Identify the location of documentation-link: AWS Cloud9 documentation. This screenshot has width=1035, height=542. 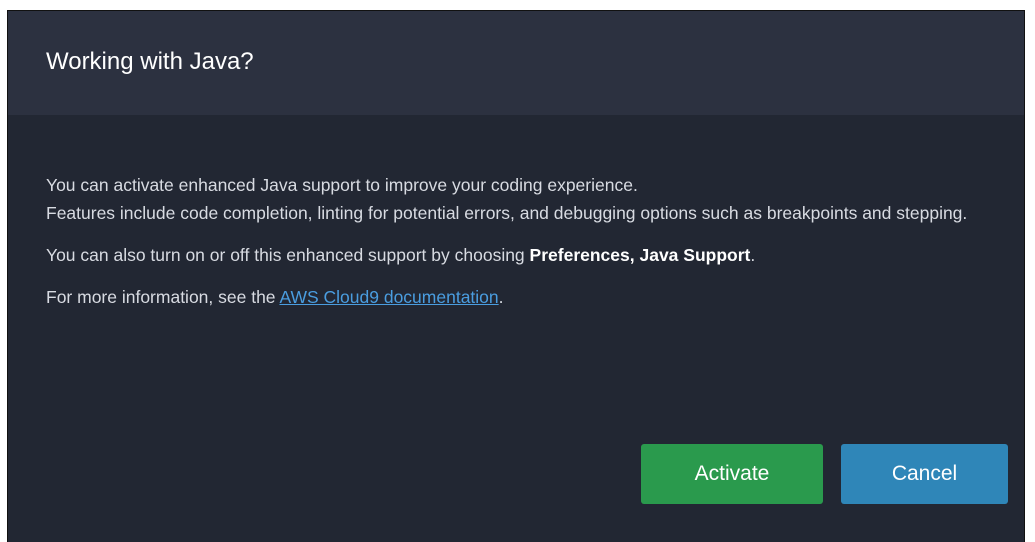
(388, 297).